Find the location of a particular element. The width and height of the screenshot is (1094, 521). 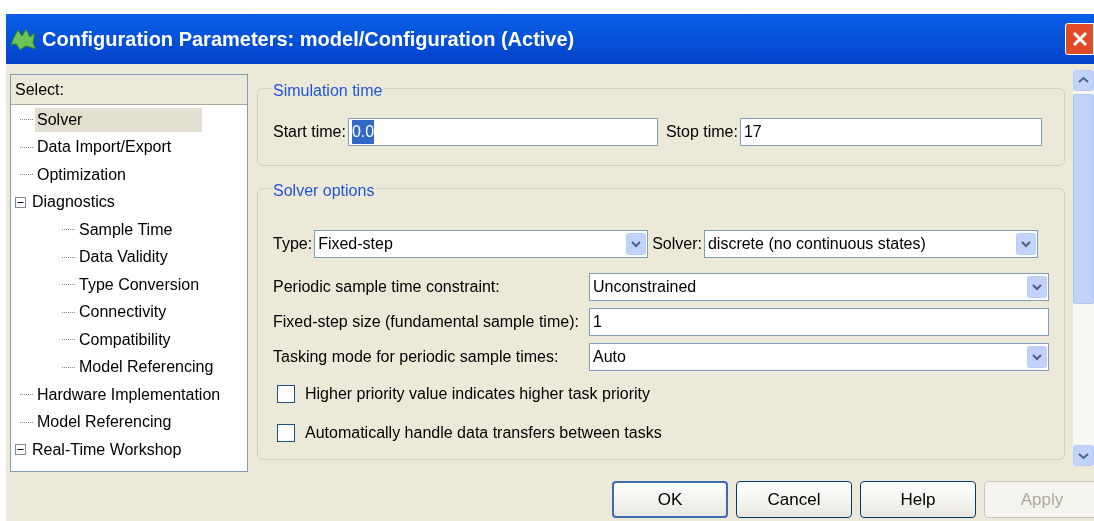

field-value: 0.0 is located at coordinates (363, 132).